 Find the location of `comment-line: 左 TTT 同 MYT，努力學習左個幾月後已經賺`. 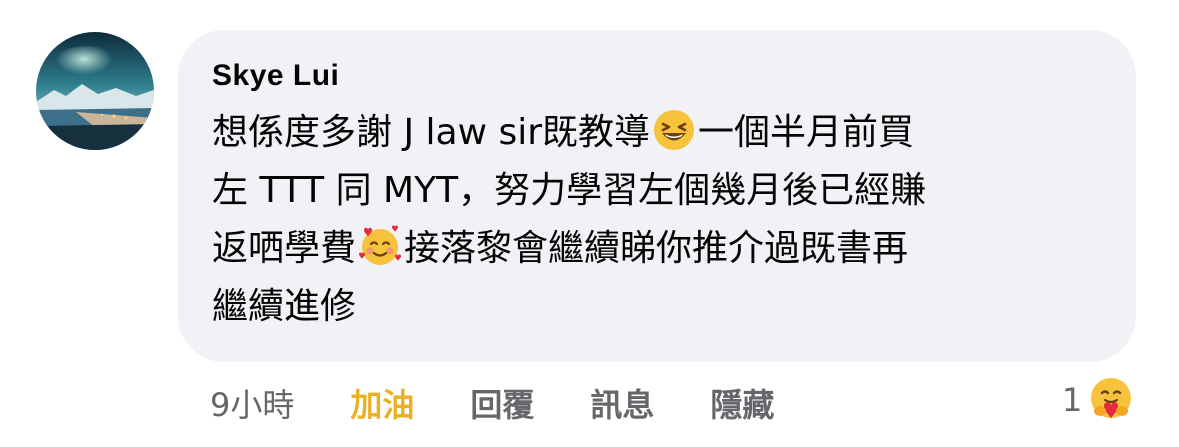

comment-line: 左 TTT 同 MYT，努力學習左個幾月後已經賺 is located at coordinates (569, 190).